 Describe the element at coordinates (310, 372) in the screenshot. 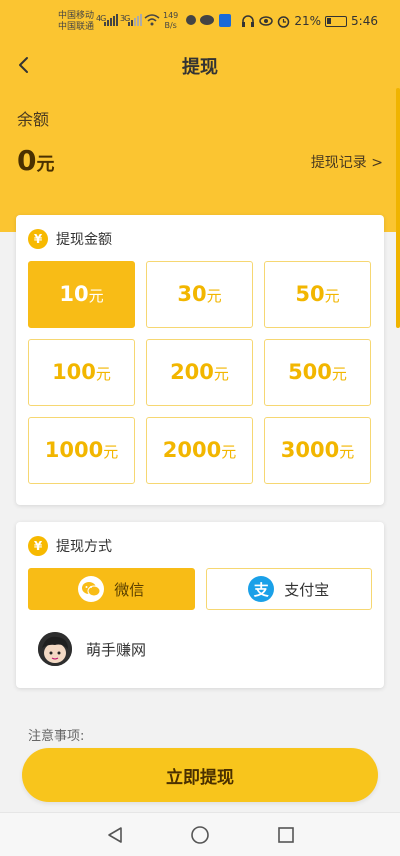

I see `amount-number: 500` at that location.